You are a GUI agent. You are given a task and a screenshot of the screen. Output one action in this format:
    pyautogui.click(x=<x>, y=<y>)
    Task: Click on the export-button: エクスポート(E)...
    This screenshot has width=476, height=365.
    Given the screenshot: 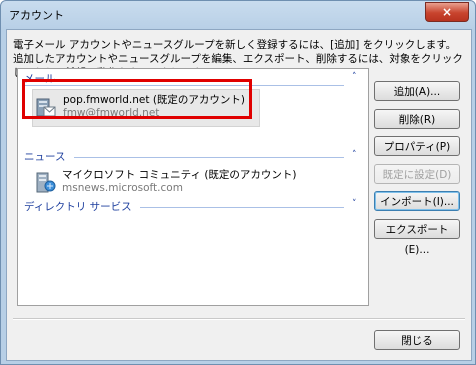 What is the action you would take?
    pyautogui.click(x=417, y=237)
    